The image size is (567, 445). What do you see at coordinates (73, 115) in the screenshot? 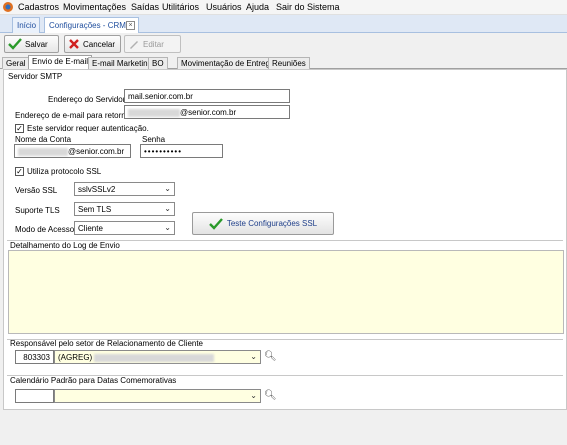
I see `return-email-label: Endereço de e-mail para retorno` at bounding box center [73, 115].